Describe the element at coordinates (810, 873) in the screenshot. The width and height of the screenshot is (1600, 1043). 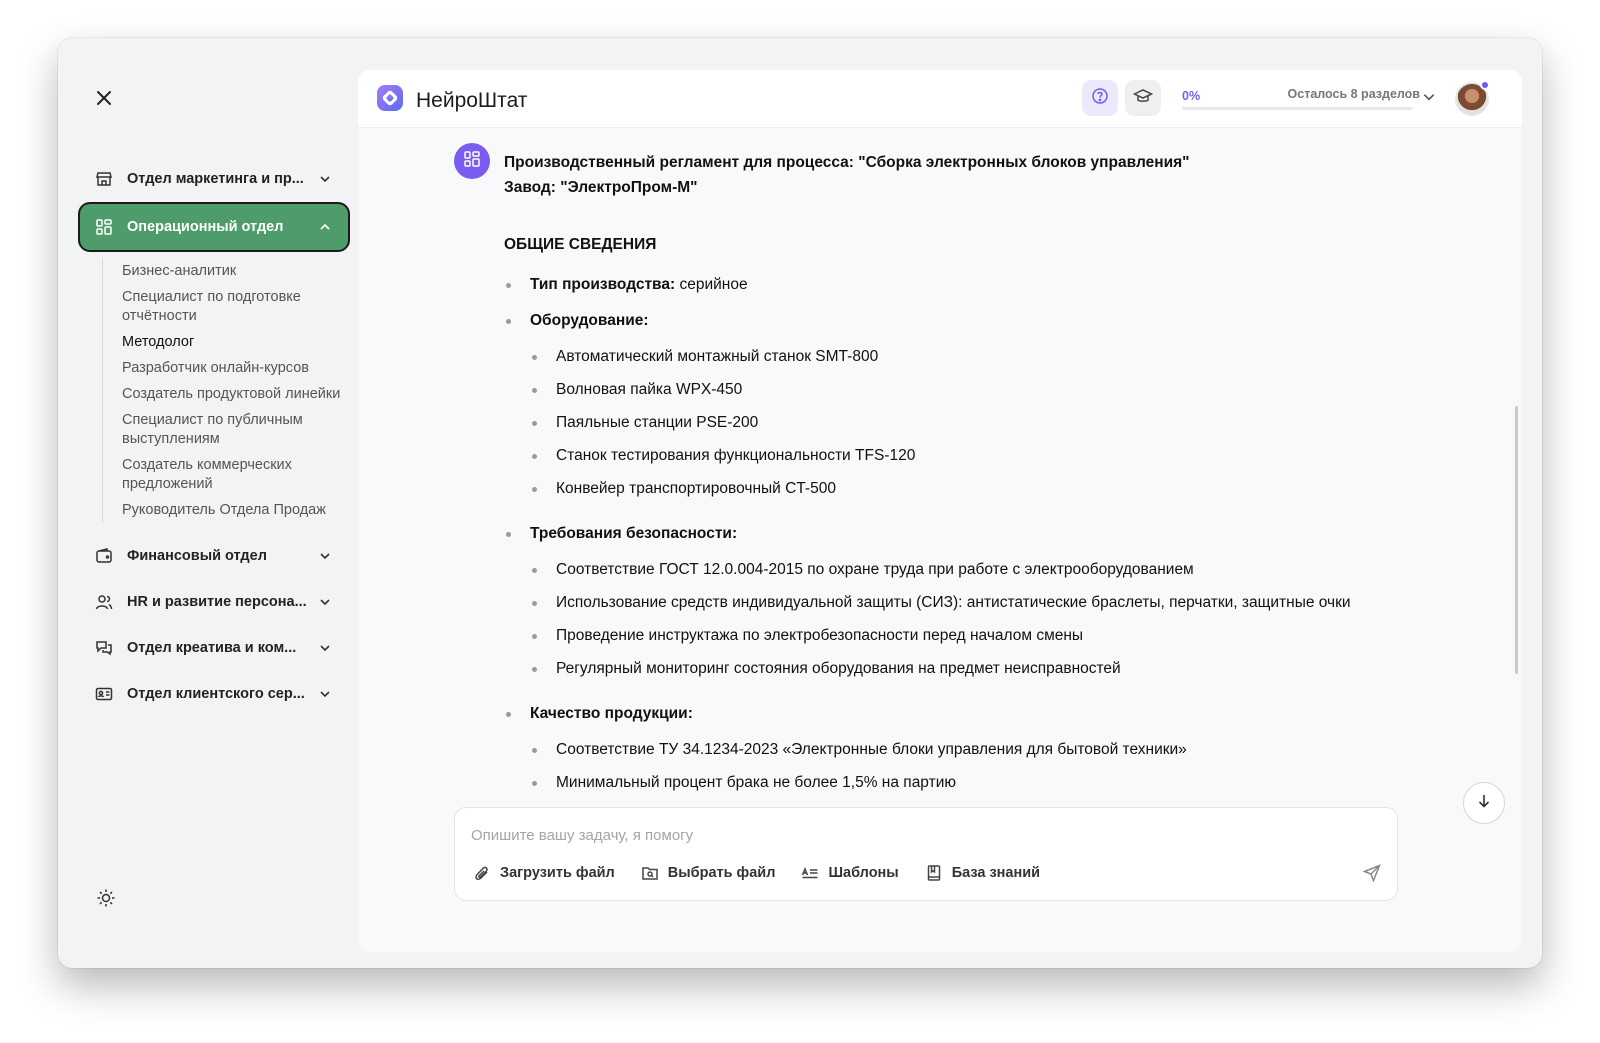
I see `templates-icon` at that location.